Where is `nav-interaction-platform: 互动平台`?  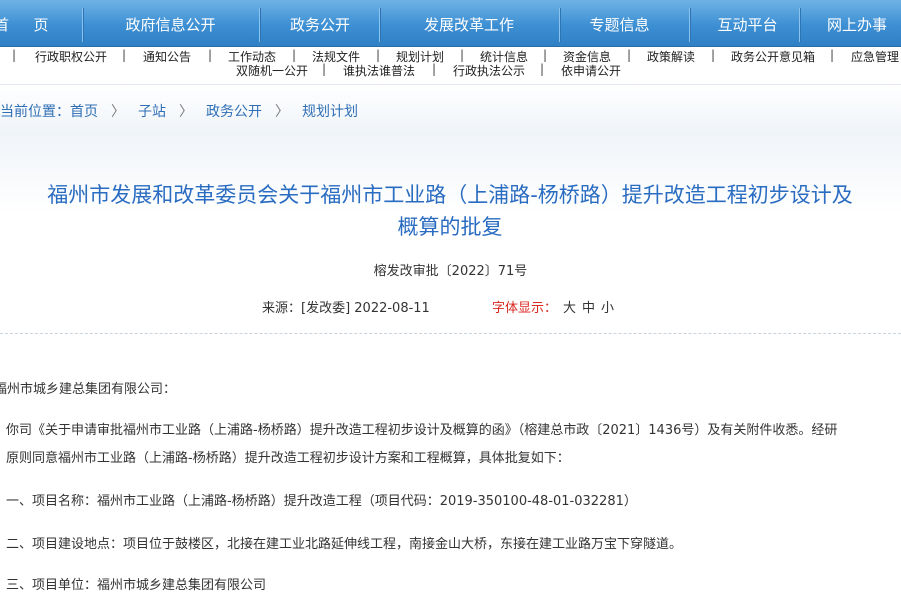 nav-interaction-platform: 互动平台 is located at coordinates (747, 23).